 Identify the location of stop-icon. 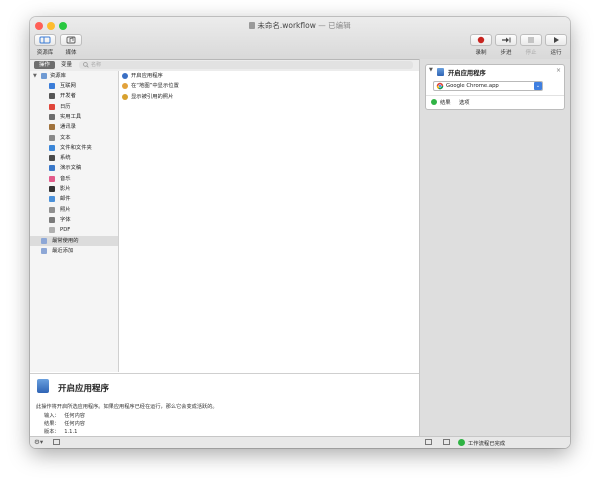
(531, 40).